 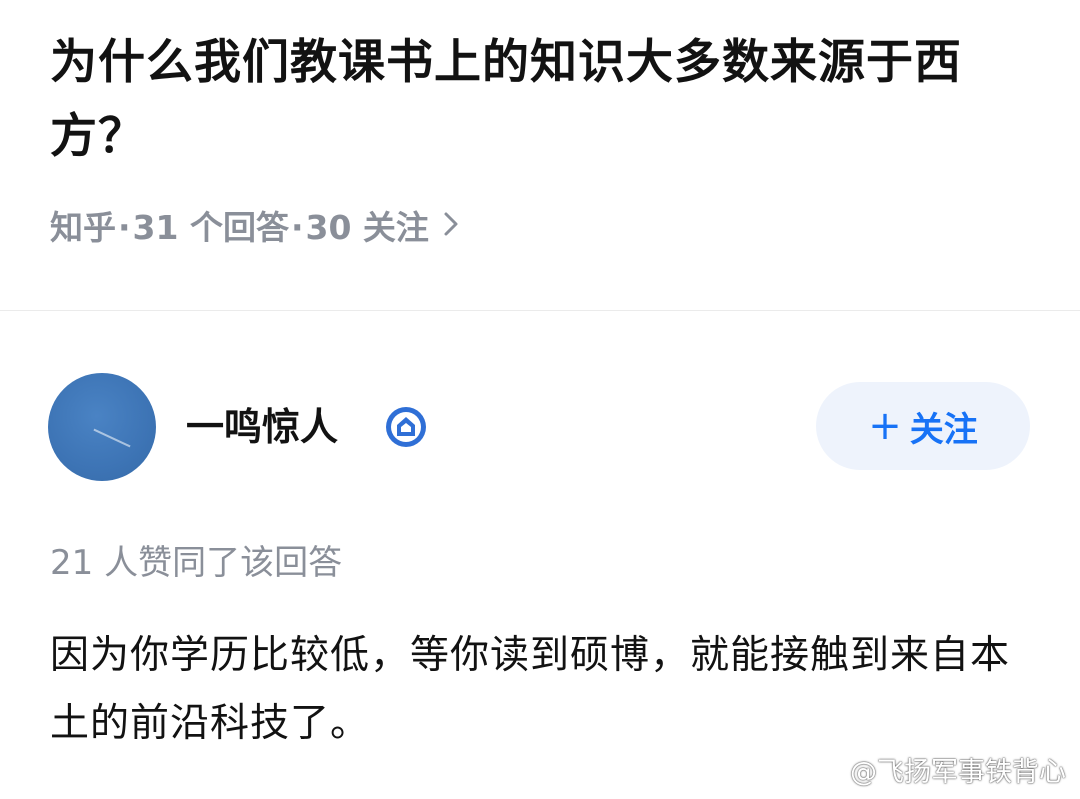 I want to click on follower-count: 30 关注, so click(x=367, y=227).